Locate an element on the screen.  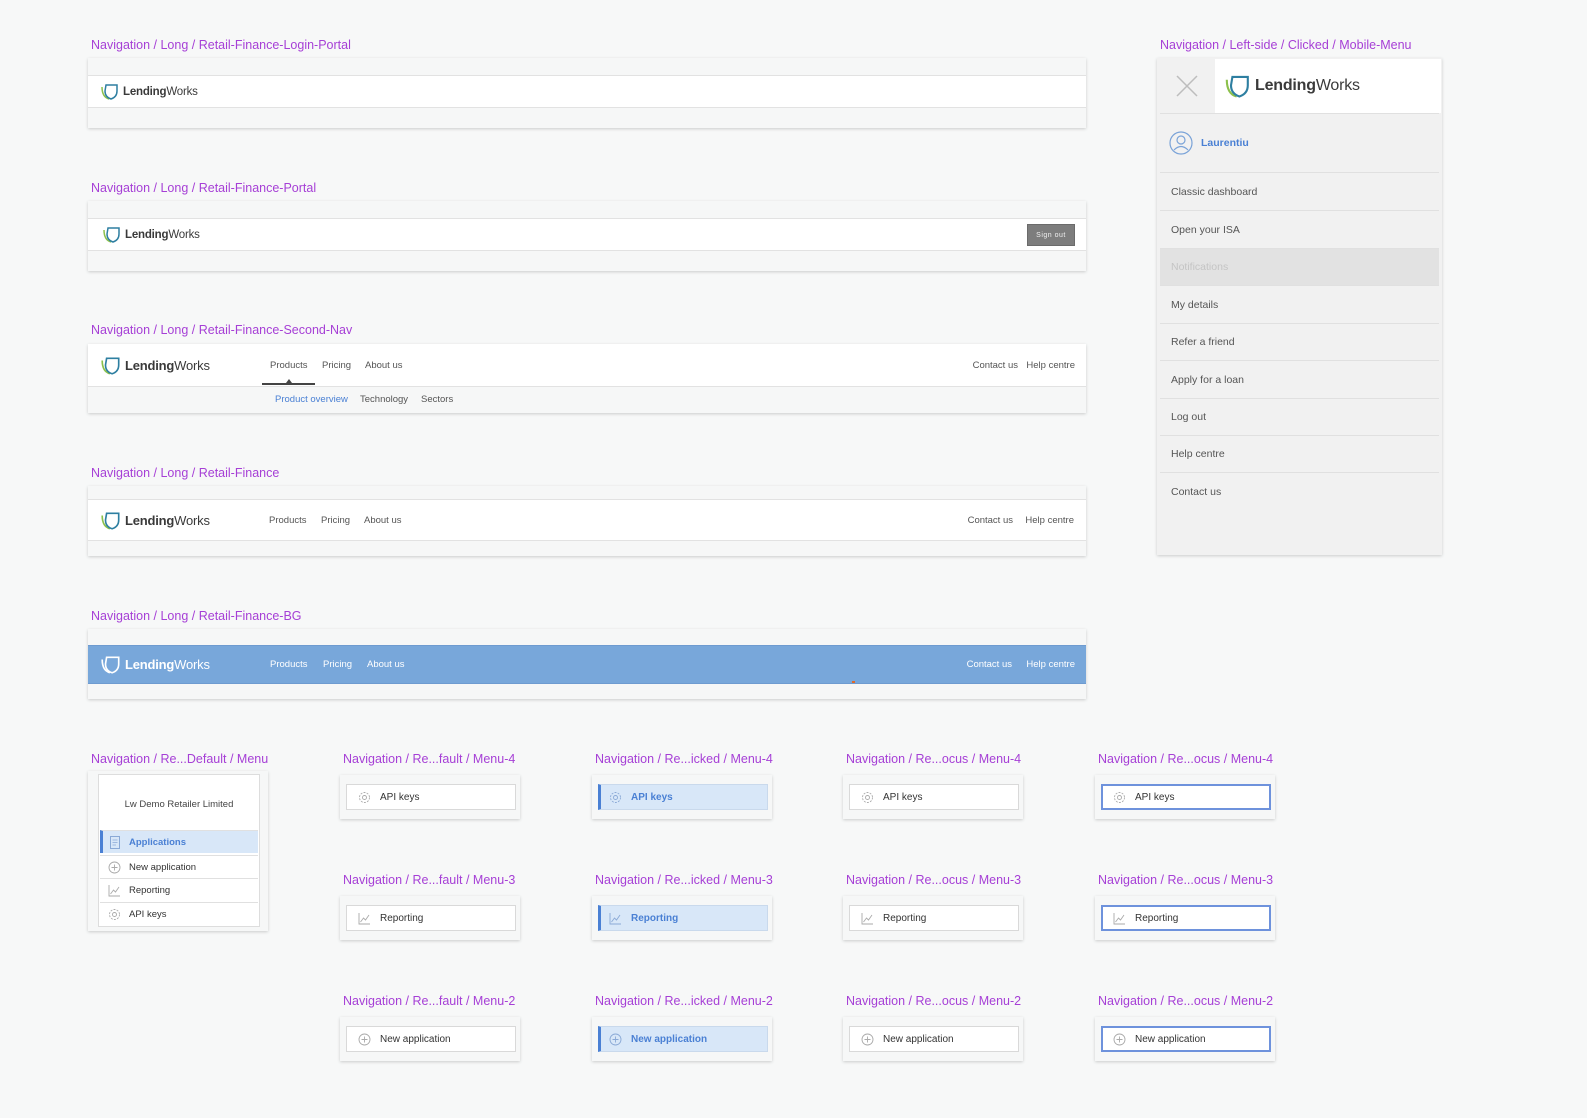
menu4-focus-a: API keys is located at coordinates (933, 797).